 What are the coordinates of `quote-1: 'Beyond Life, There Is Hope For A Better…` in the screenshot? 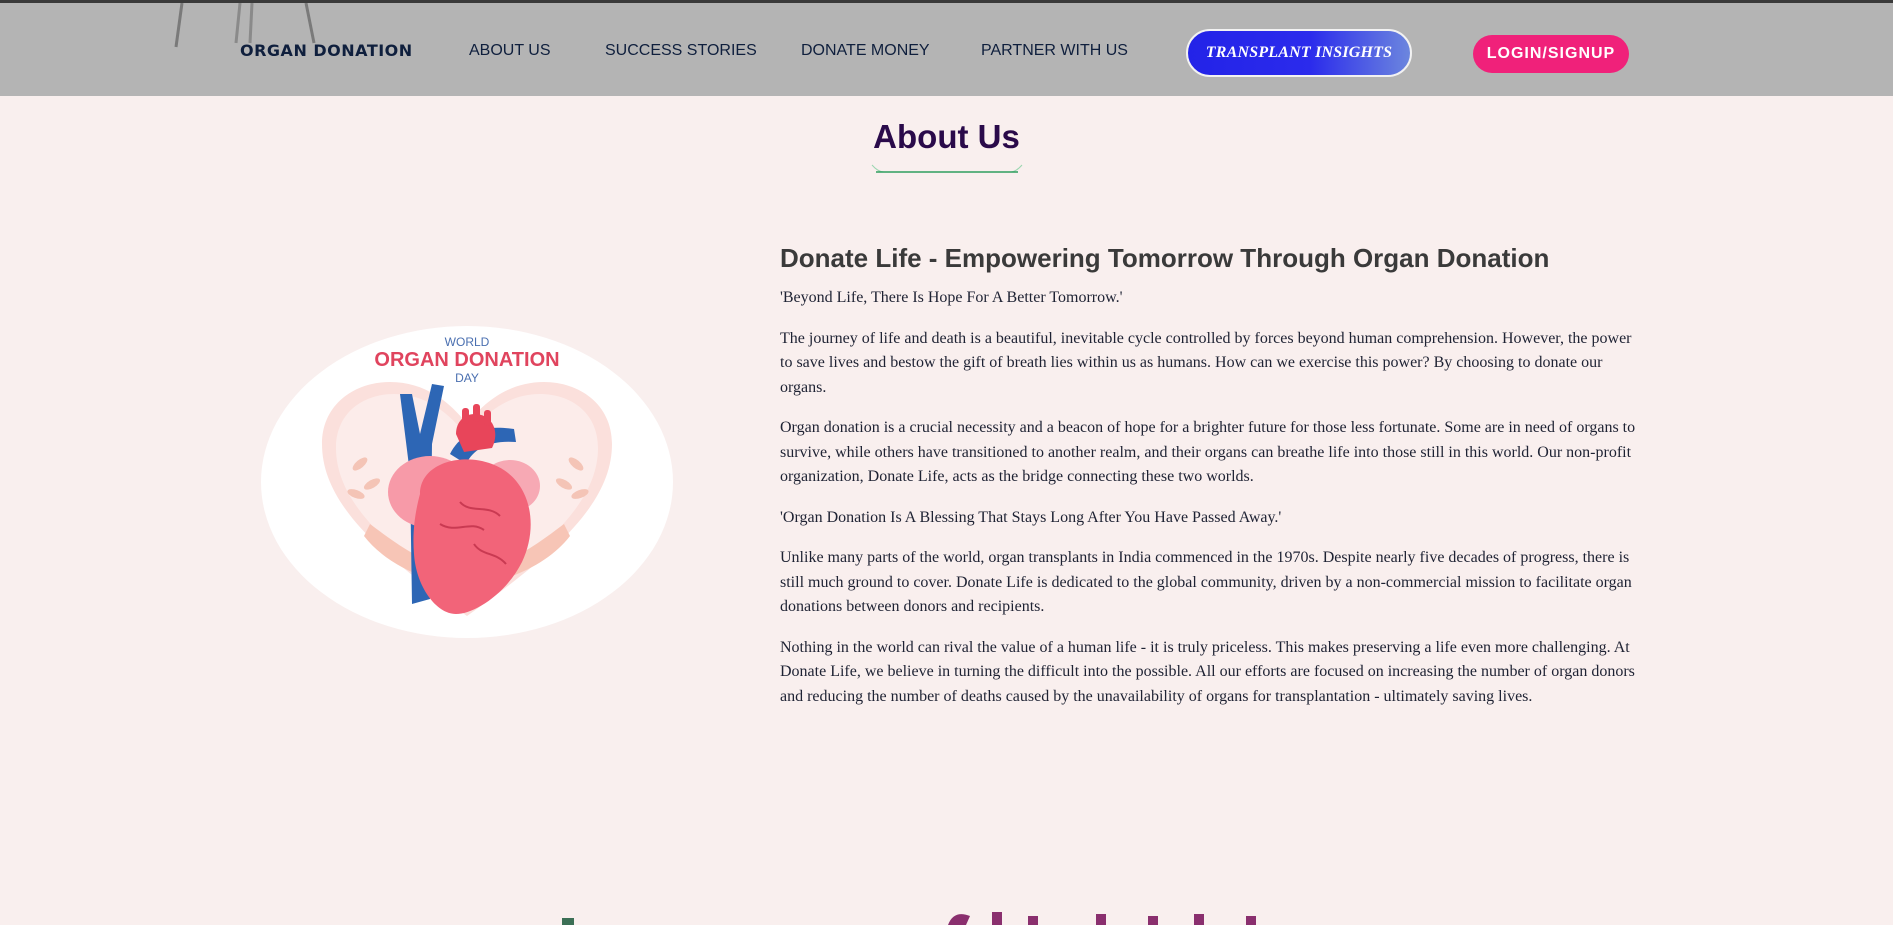 It's located at (951, 297).